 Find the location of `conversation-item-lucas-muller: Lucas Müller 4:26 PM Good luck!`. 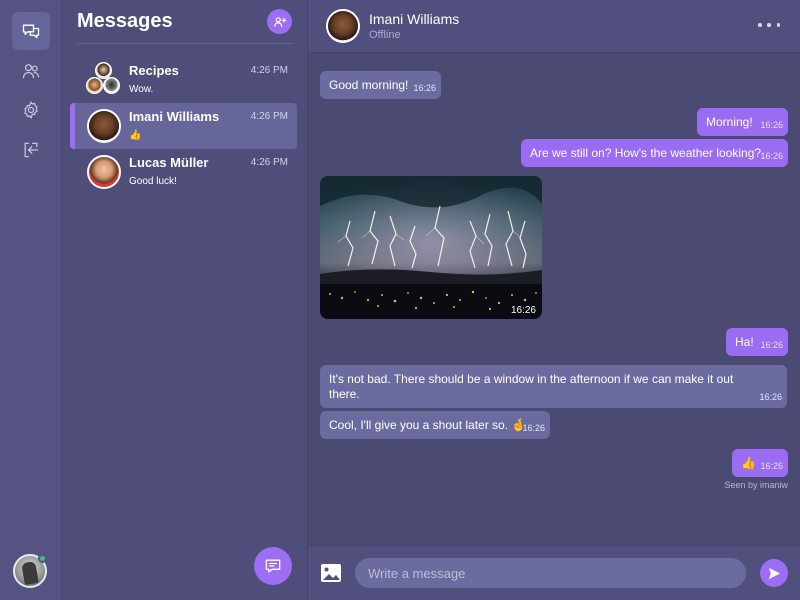

conversation-item-lucas-muller: Lucas Müller 4:26 PM Good luck! is located at coordinates (183, 172).